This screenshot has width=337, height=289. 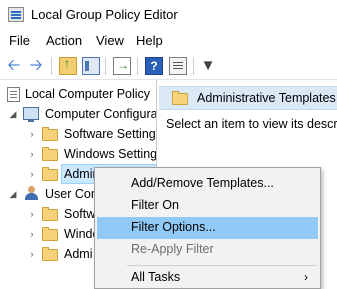 I want to click on tree-item-windows-settings: › Windows Setting, so click(x=78, y=154).